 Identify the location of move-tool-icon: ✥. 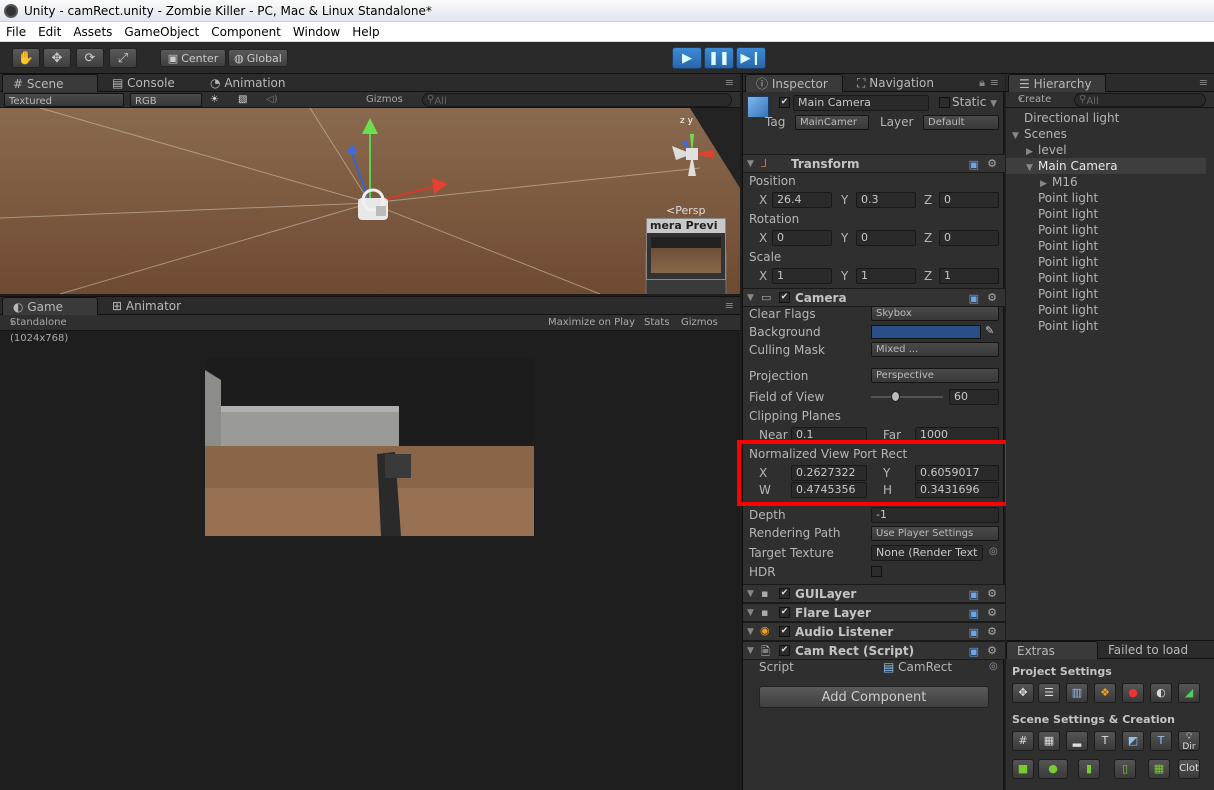
(57, 58).